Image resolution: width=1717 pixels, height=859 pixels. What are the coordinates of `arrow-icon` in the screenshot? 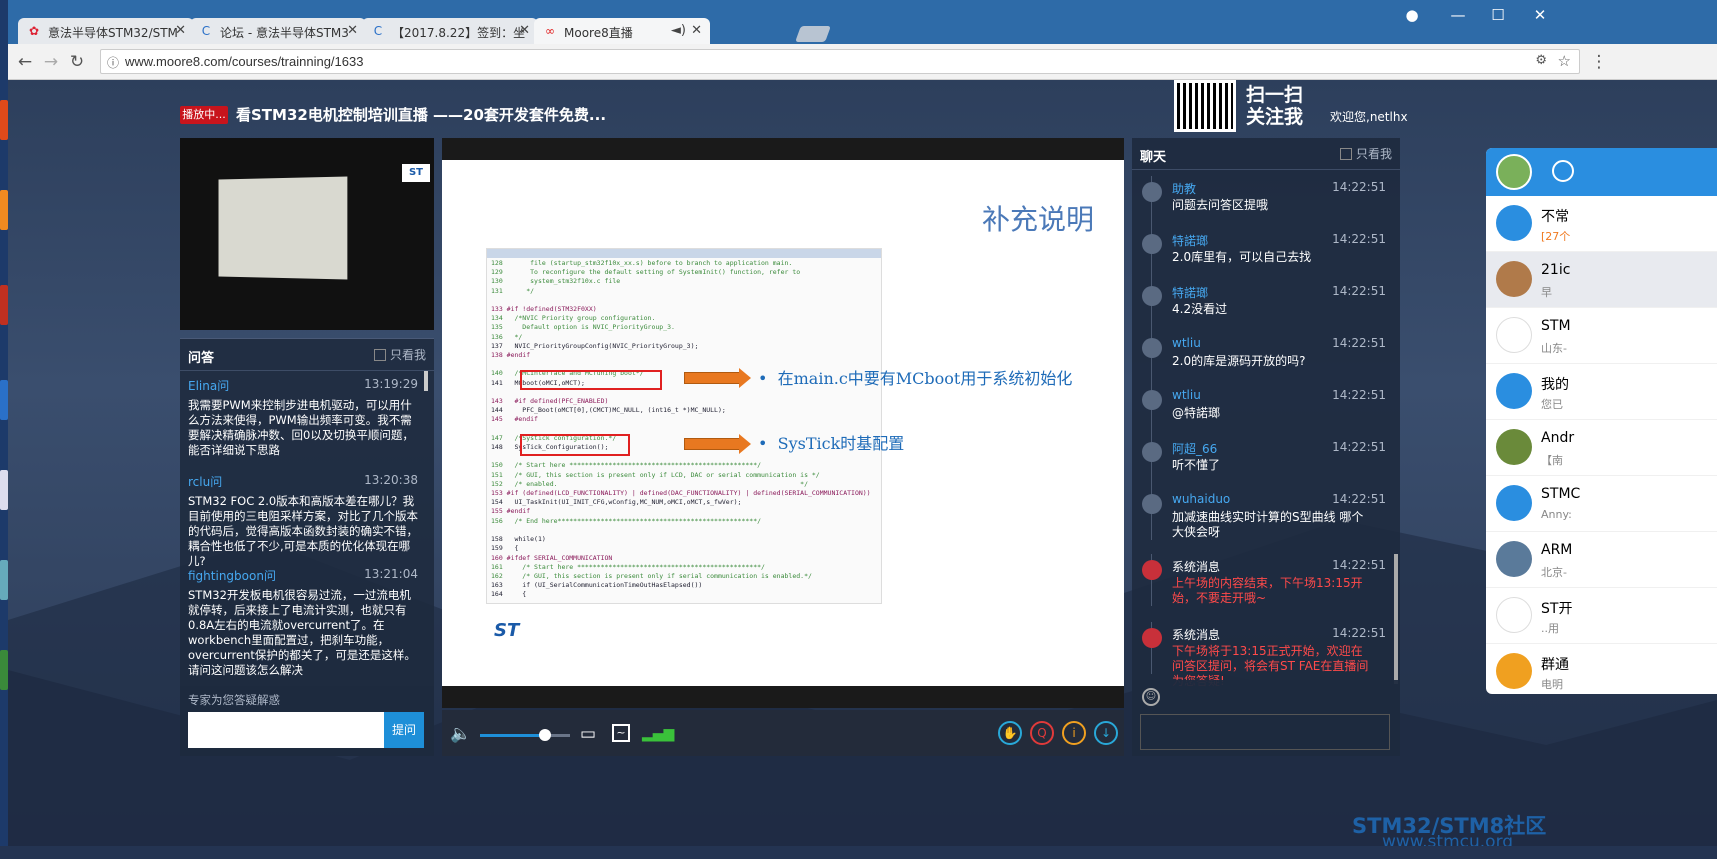 It's located at (717, 444).